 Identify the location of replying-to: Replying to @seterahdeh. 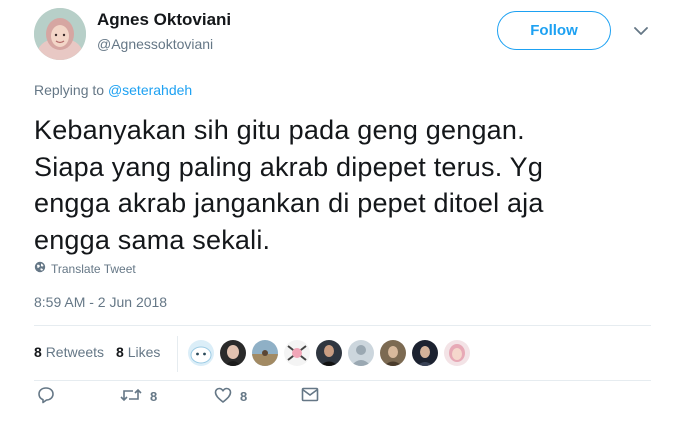
(113, 90).